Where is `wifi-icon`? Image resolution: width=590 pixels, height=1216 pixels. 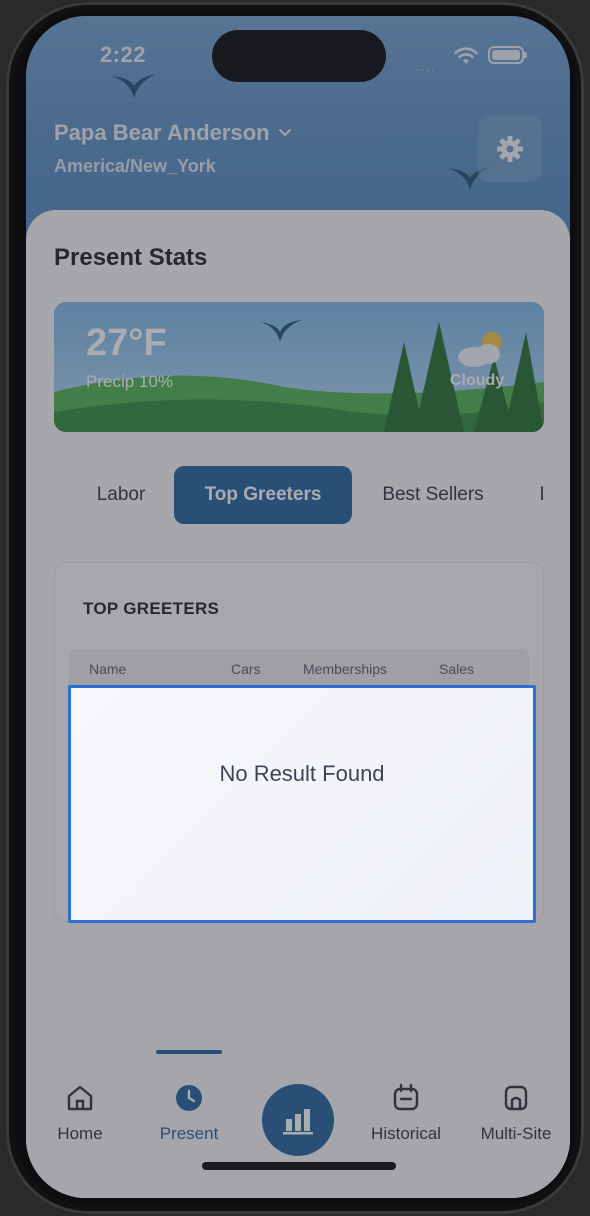
wifi-icon is located at coordinates (466, 55).